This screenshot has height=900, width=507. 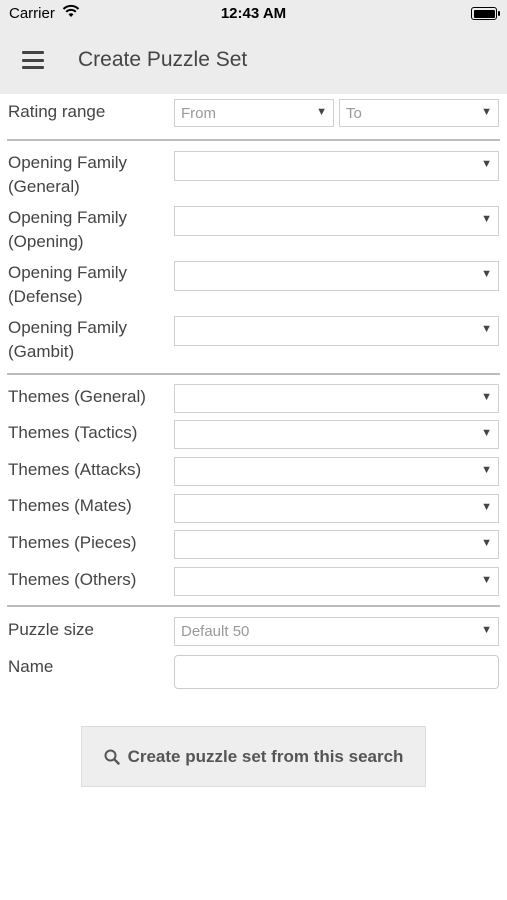 What do you see at coordinates (77, 396) in the screenshot?
I see `themes-general-label: Themes (General)` at bounding box center [77, 396].